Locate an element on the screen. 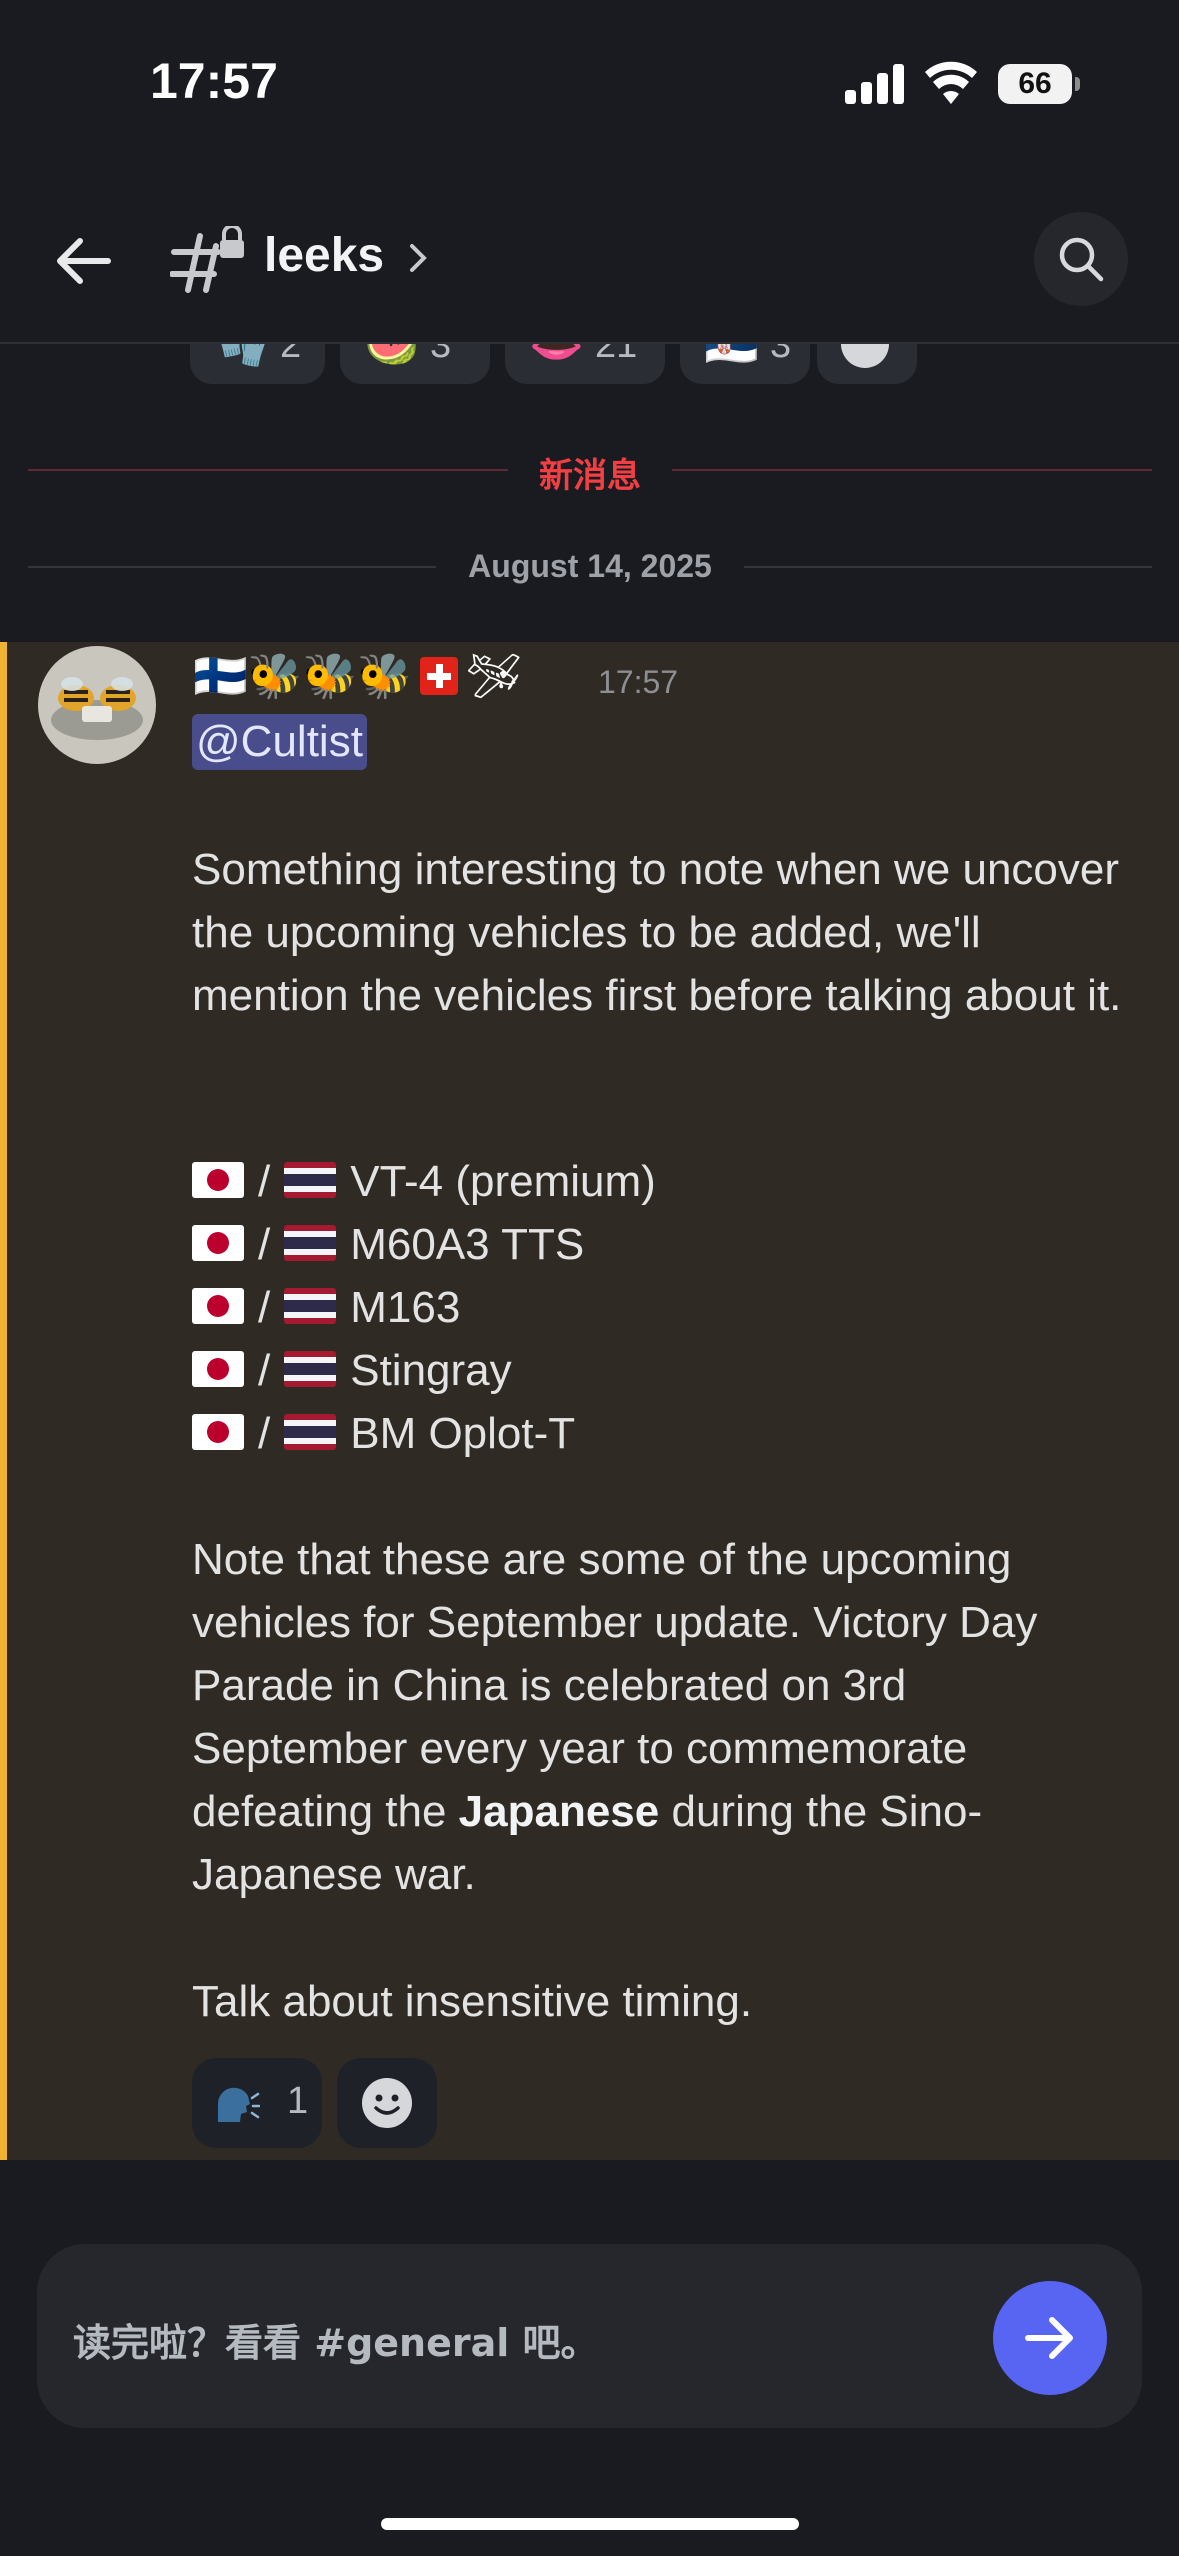  mention-highlight-bar is located at coordinates (3, 1401).